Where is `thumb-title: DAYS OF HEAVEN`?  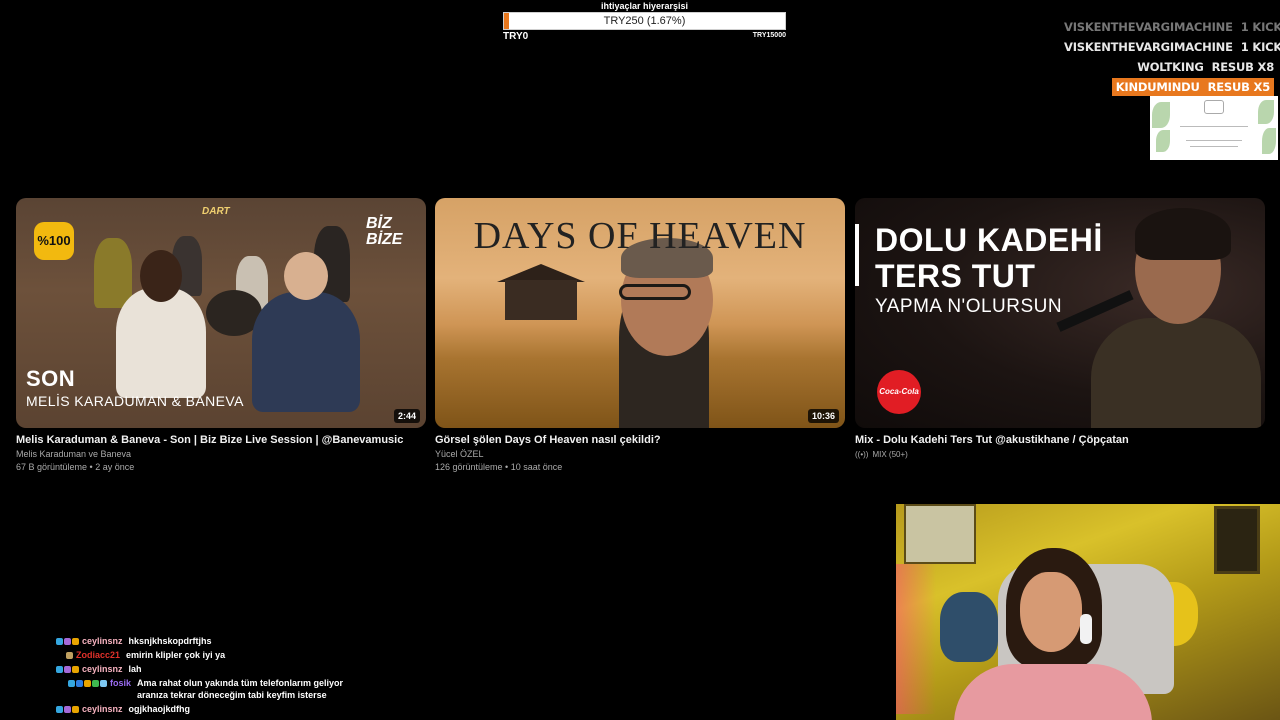 thumb-title: DAYS OF HEAVEN is located at coordinates (640, 236).